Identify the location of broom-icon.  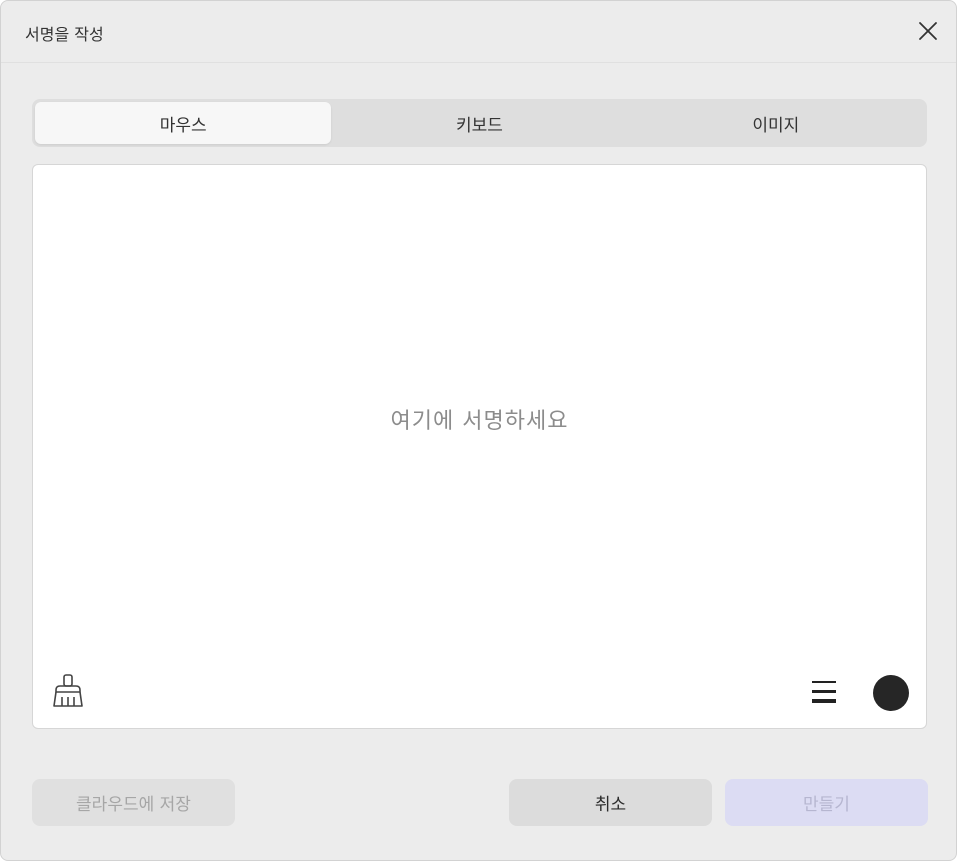
(68, 691).